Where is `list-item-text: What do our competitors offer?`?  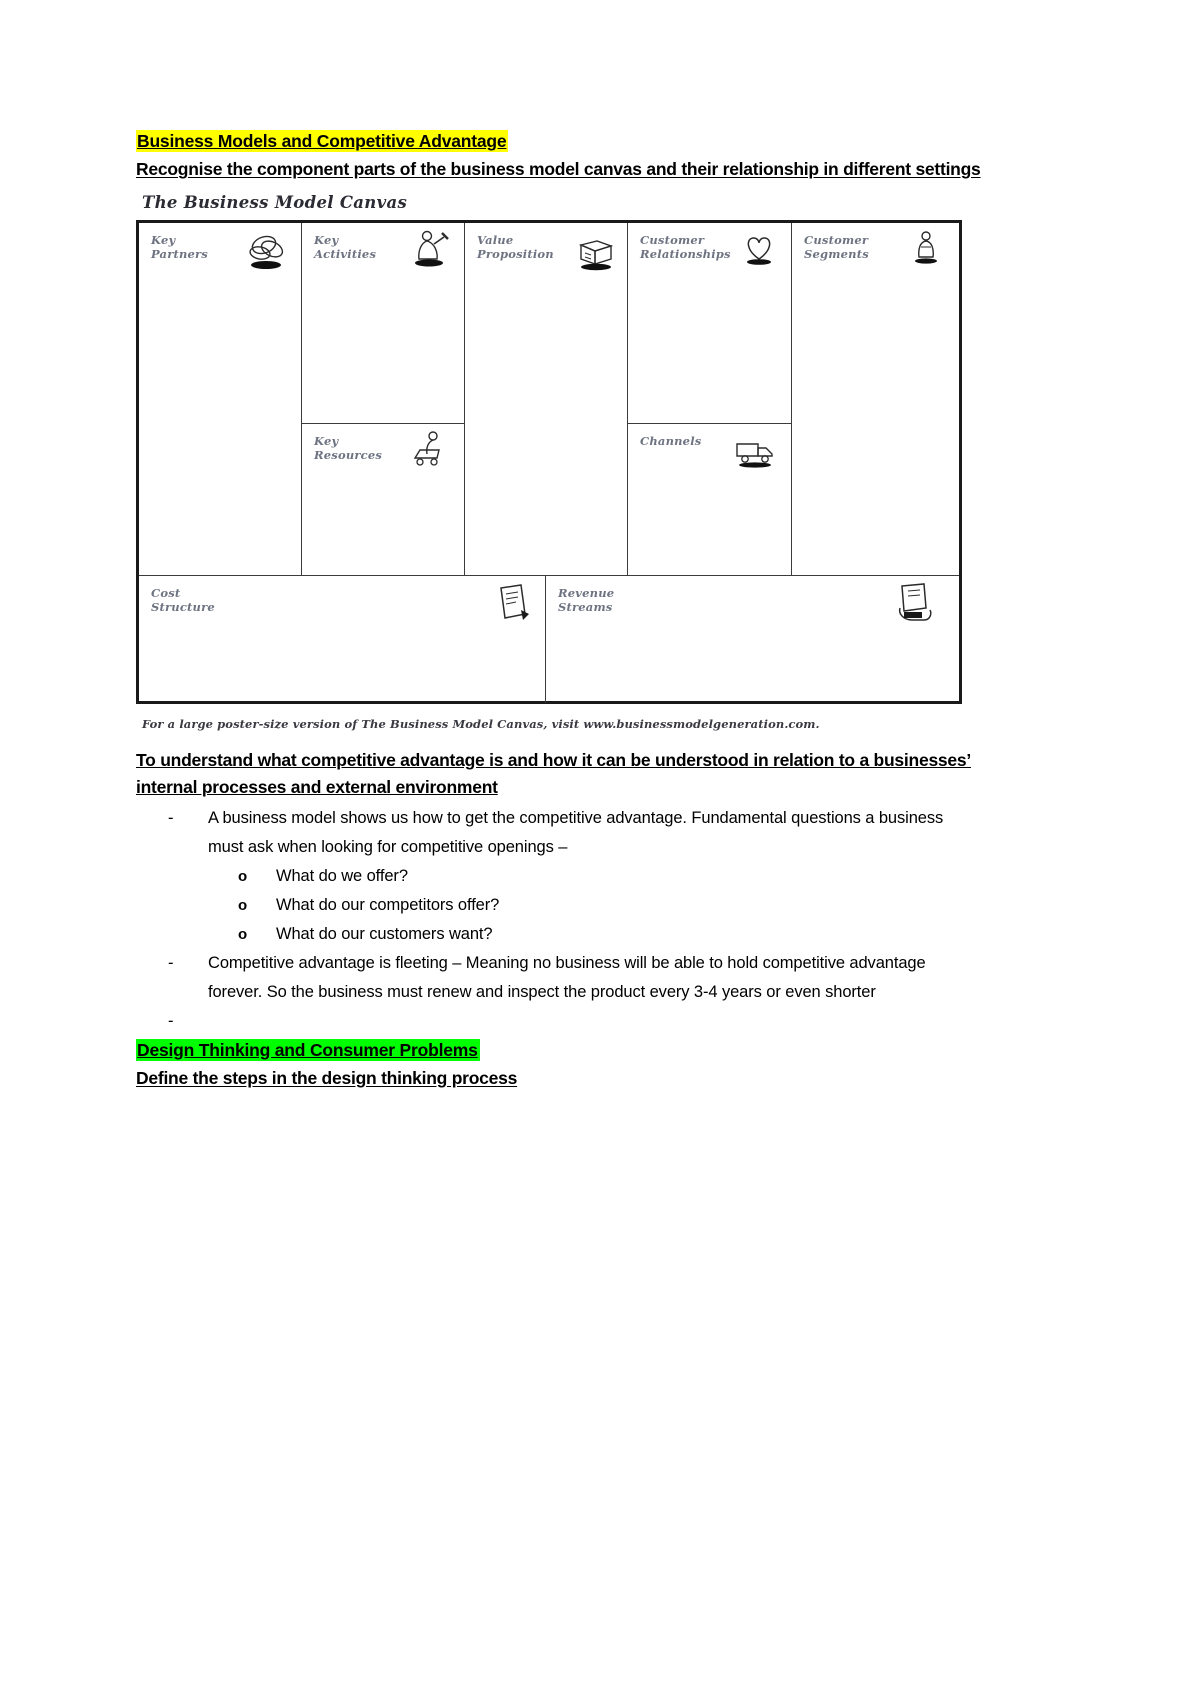 list-item-text: What do our competitors offer? is located at coordinates (388, 905).